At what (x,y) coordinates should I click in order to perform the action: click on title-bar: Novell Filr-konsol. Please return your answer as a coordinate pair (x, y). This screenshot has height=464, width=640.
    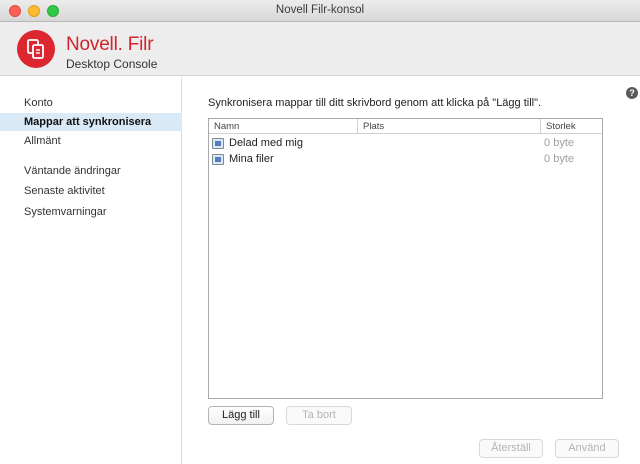
    Looking at the image, I should click on (320, 11).